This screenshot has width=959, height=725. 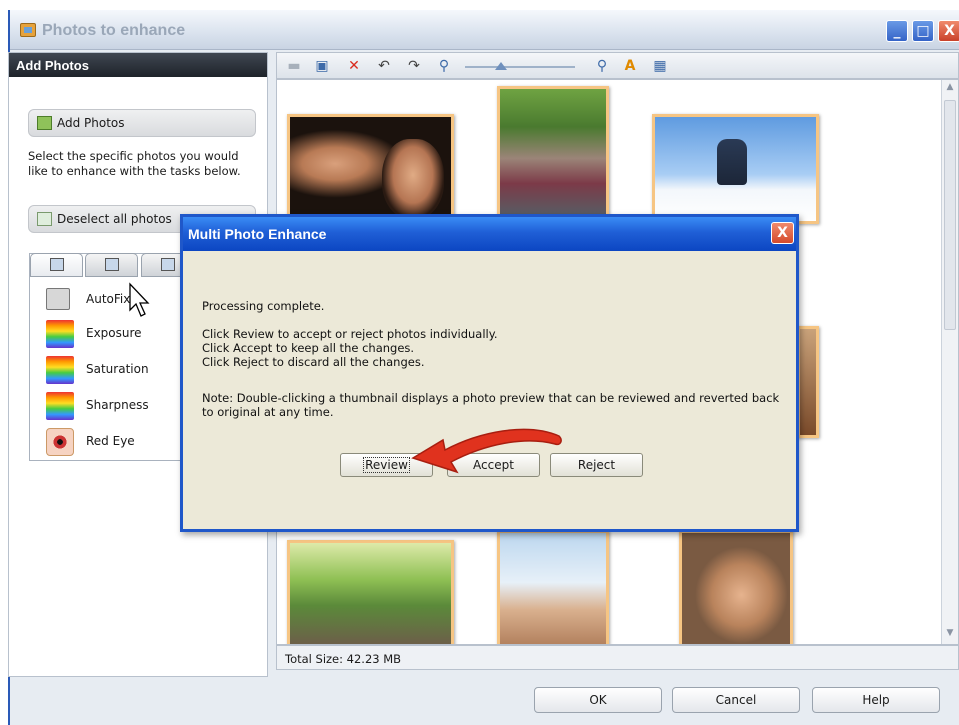 I want to click on sharpness-icon, so click(x=60, y=406).